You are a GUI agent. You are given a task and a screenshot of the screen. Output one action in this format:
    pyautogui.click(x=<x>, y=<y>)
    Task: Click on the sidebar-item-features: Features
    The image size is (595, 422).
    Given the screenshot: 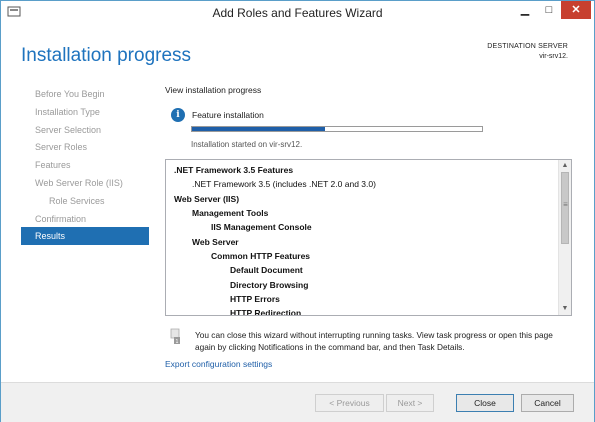 What is the action you would take?
    pyautogui.click(x=53, y=165)
    